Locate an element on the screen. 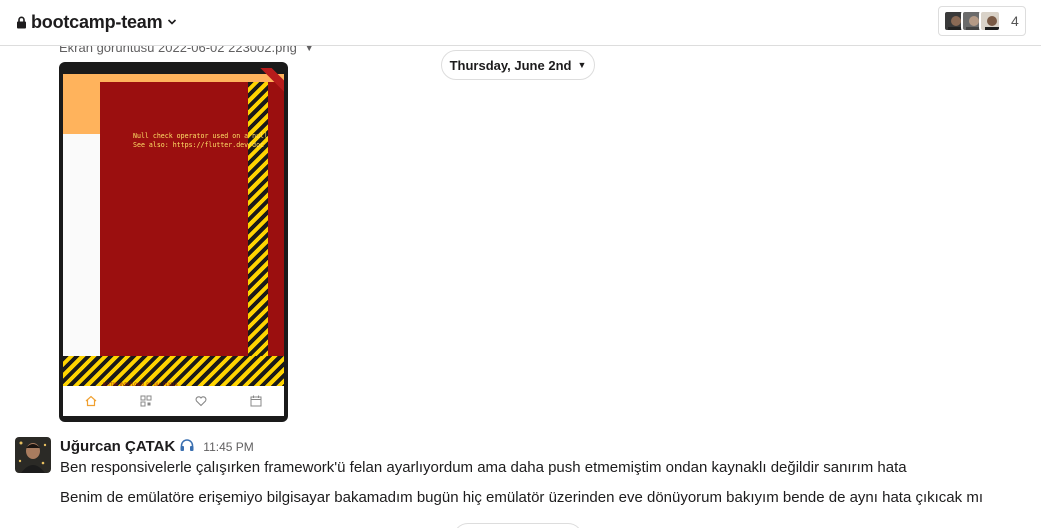  member-avatars is located at coordinates (972, 21).